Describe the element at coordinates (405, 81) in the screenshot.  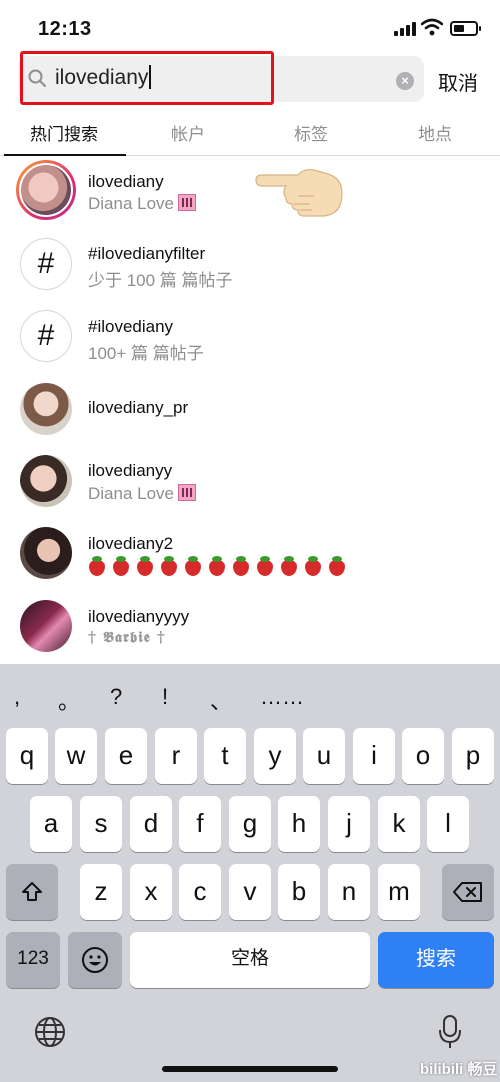
I see `clear-search-icon: ×` at that location.